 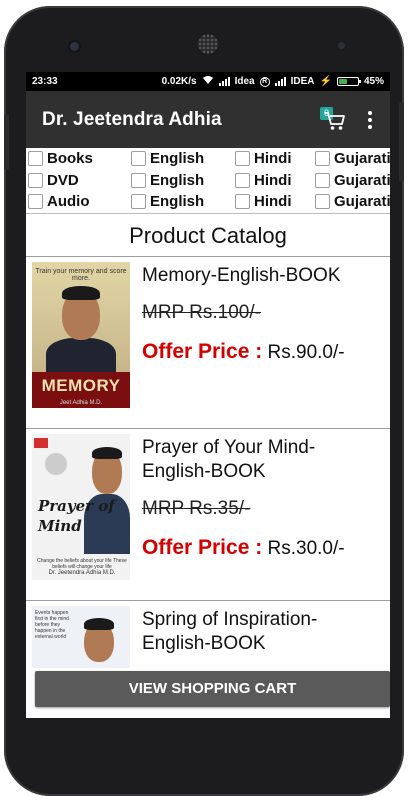 I want to click on volume-button, so click(x=6, y=142).